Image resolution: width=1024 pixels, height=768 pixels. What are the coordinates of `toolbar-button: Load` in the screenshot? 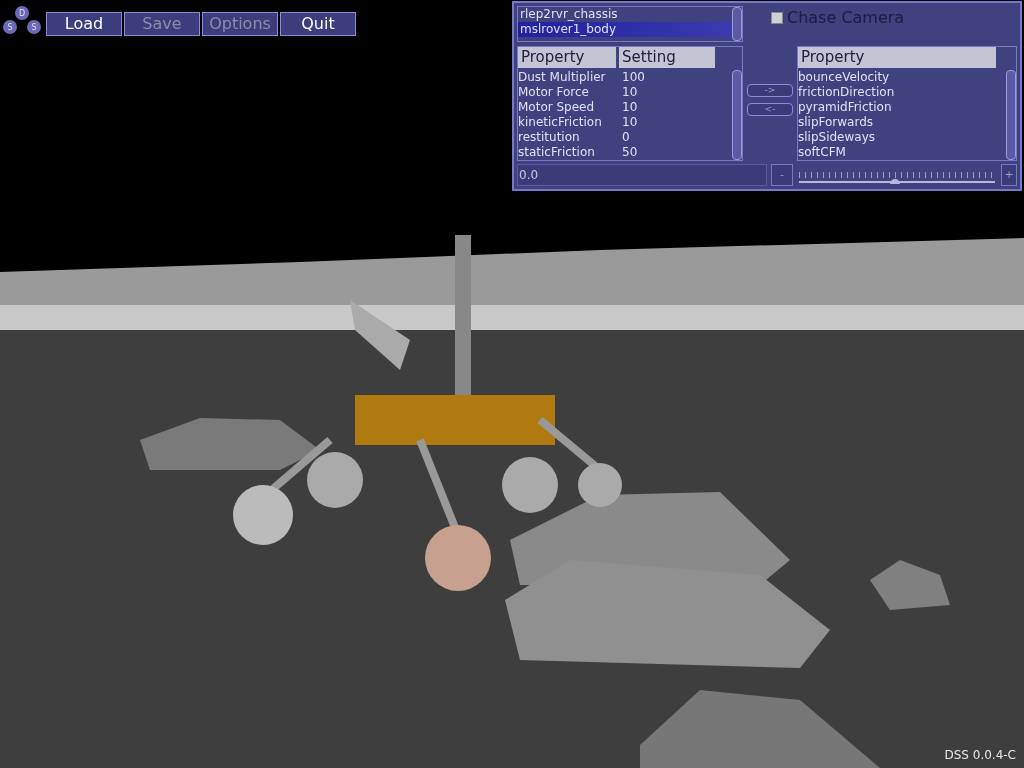 It's located at (84, 24).